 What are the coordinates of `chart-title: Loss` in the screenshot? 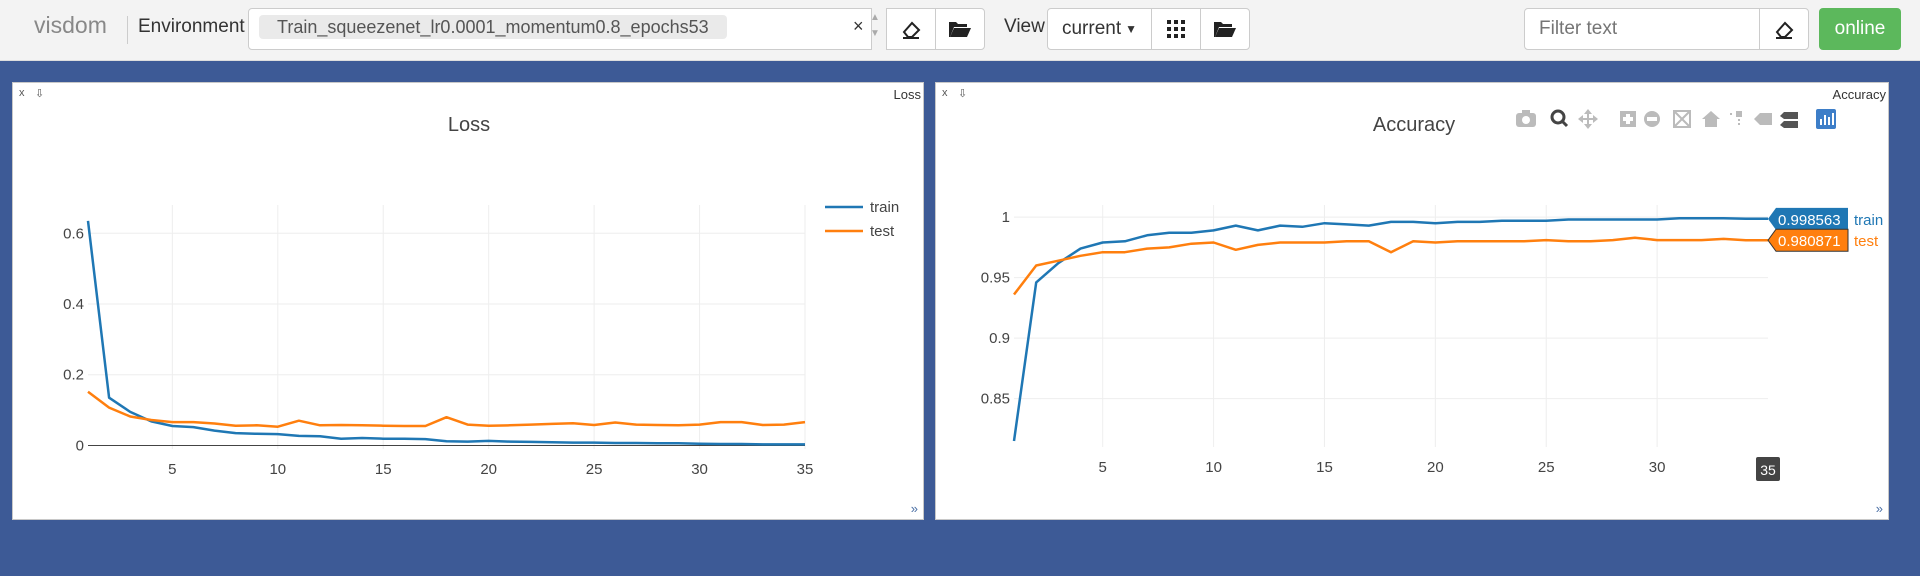 It's located at (469, 125).